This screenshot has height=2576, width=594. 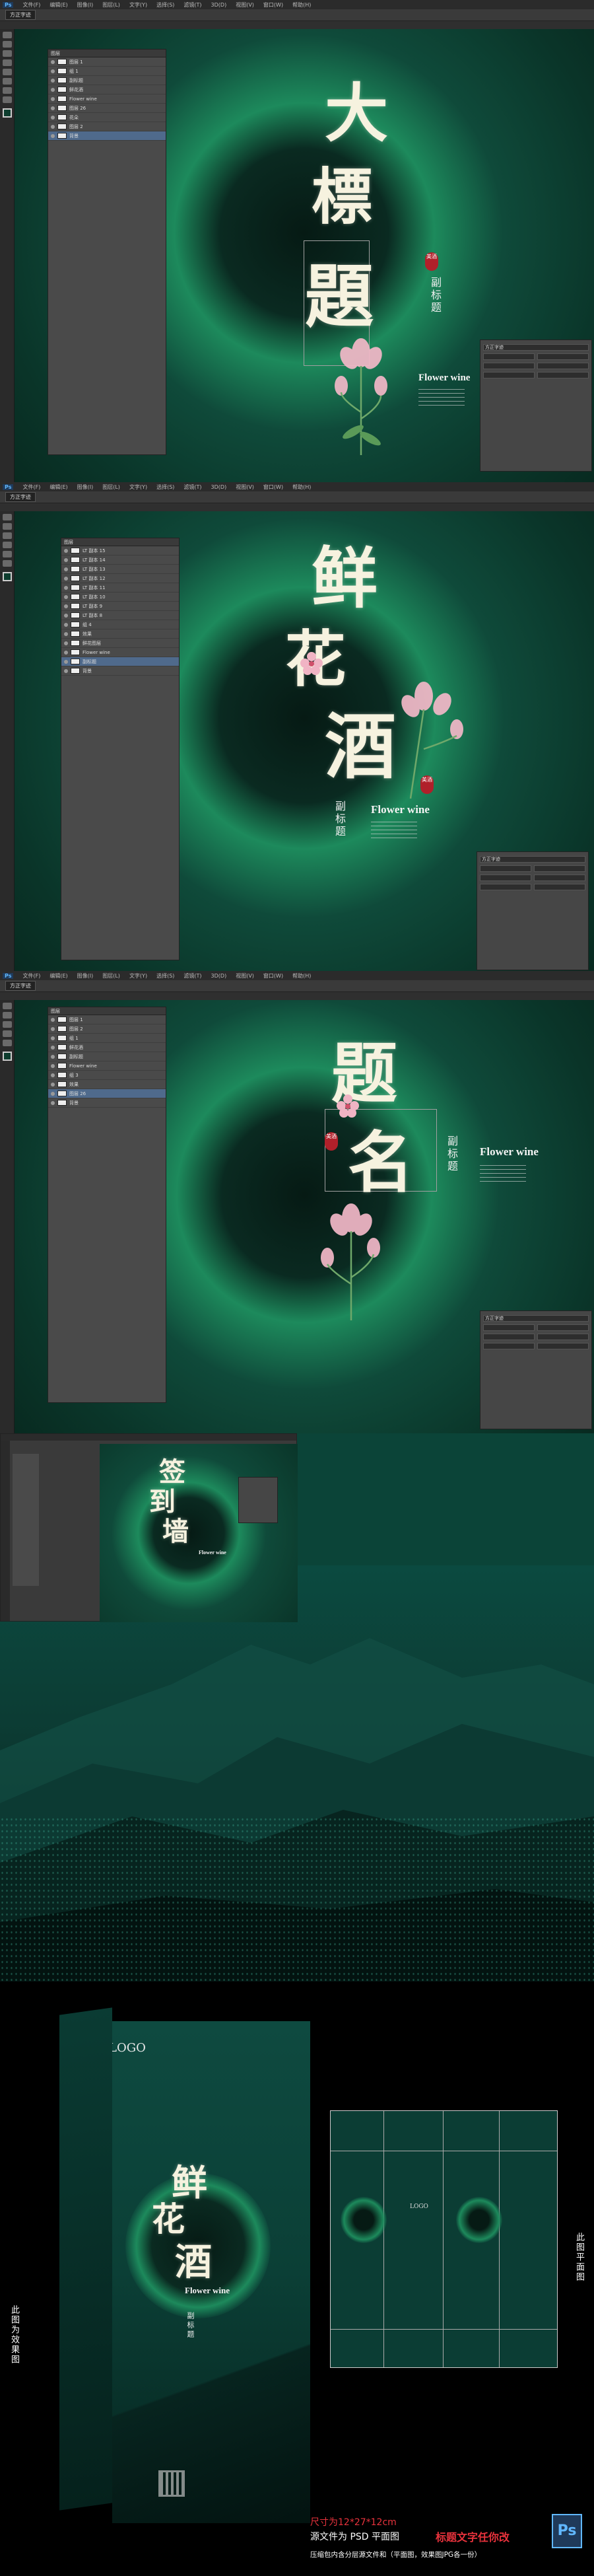 What do you see at coordinates (559, 868) in the screenshot?
I see `leading-field` at bounding box center [559, 868].